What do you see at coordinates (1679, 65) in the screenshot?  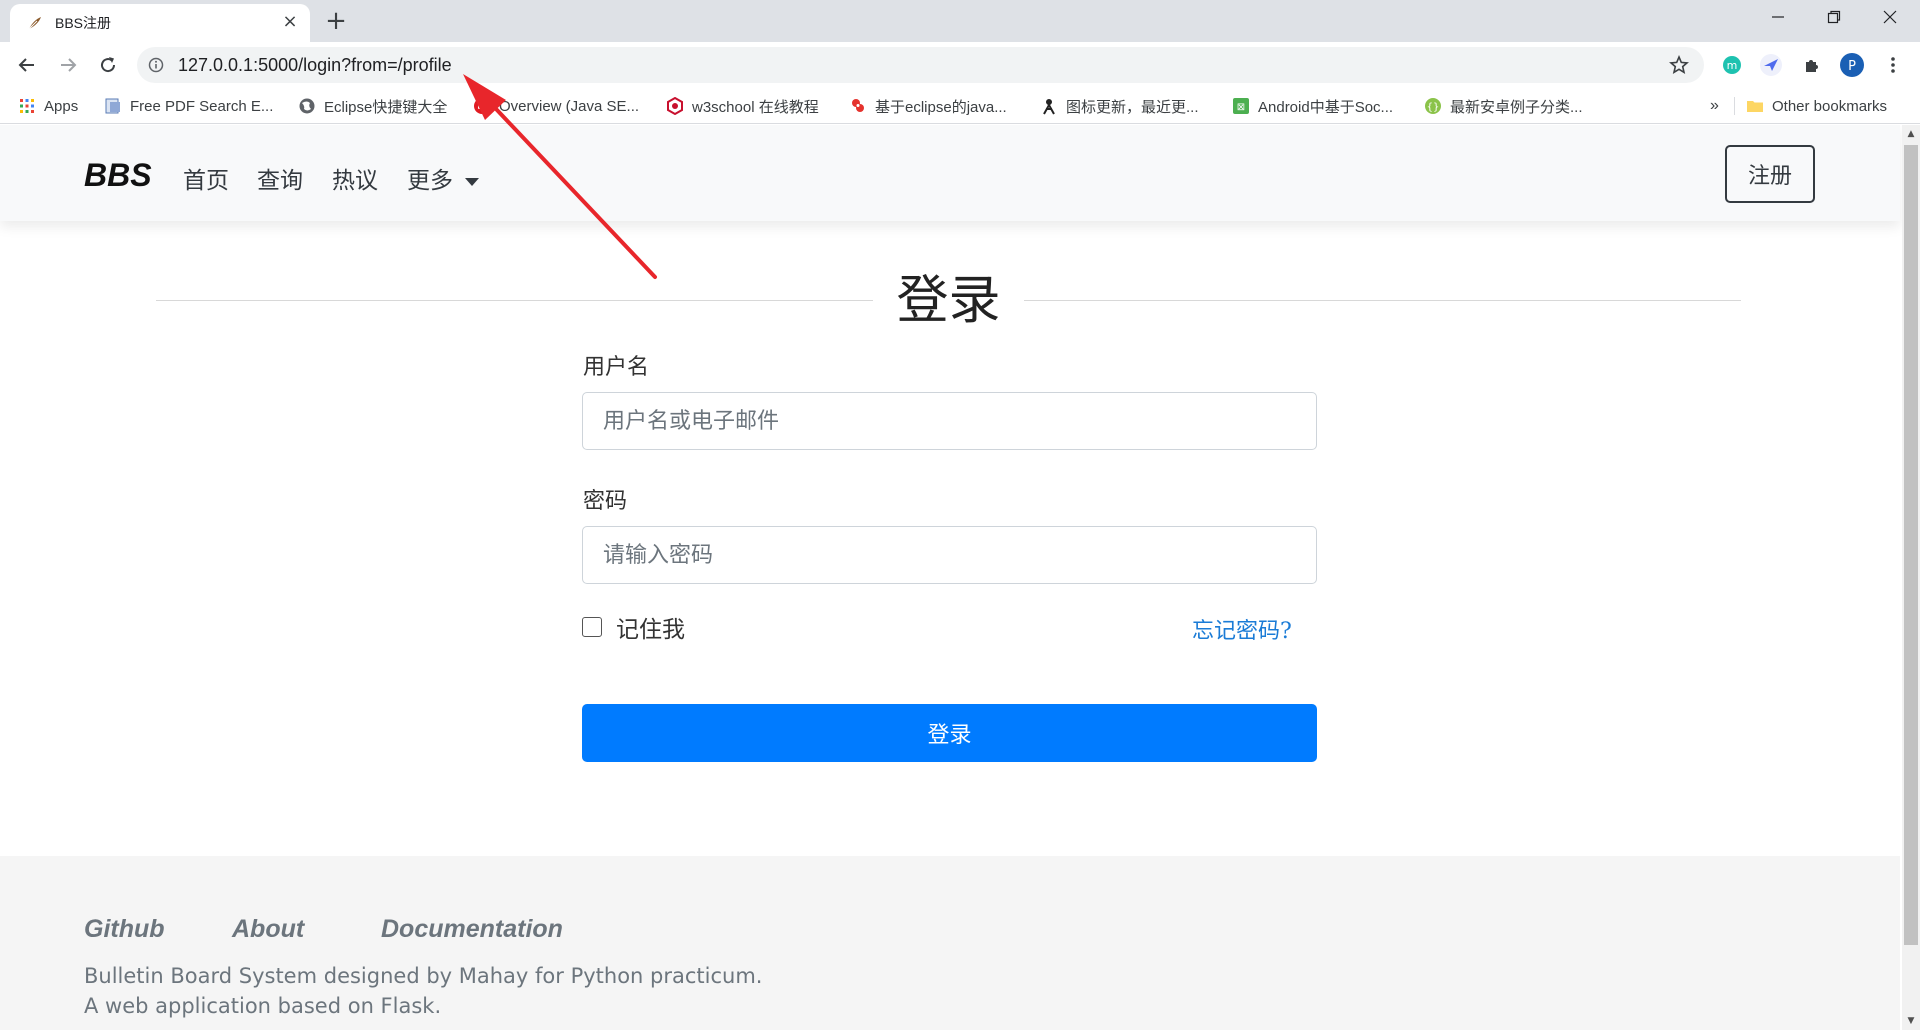 I see `bookmark-star-icon` at bounding box center [1679, 65].